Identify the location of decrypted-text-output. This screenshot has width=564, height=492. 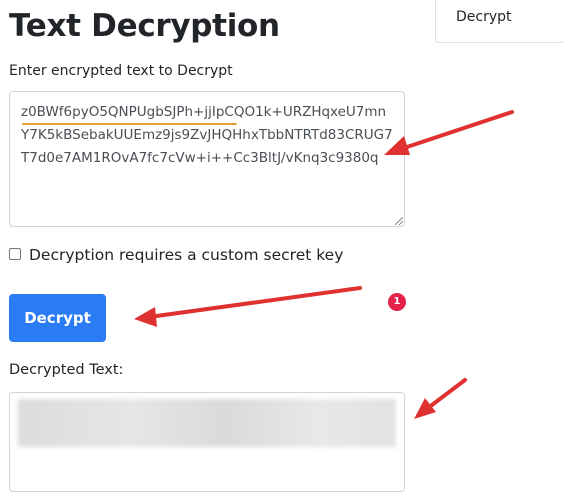
(207, 442).